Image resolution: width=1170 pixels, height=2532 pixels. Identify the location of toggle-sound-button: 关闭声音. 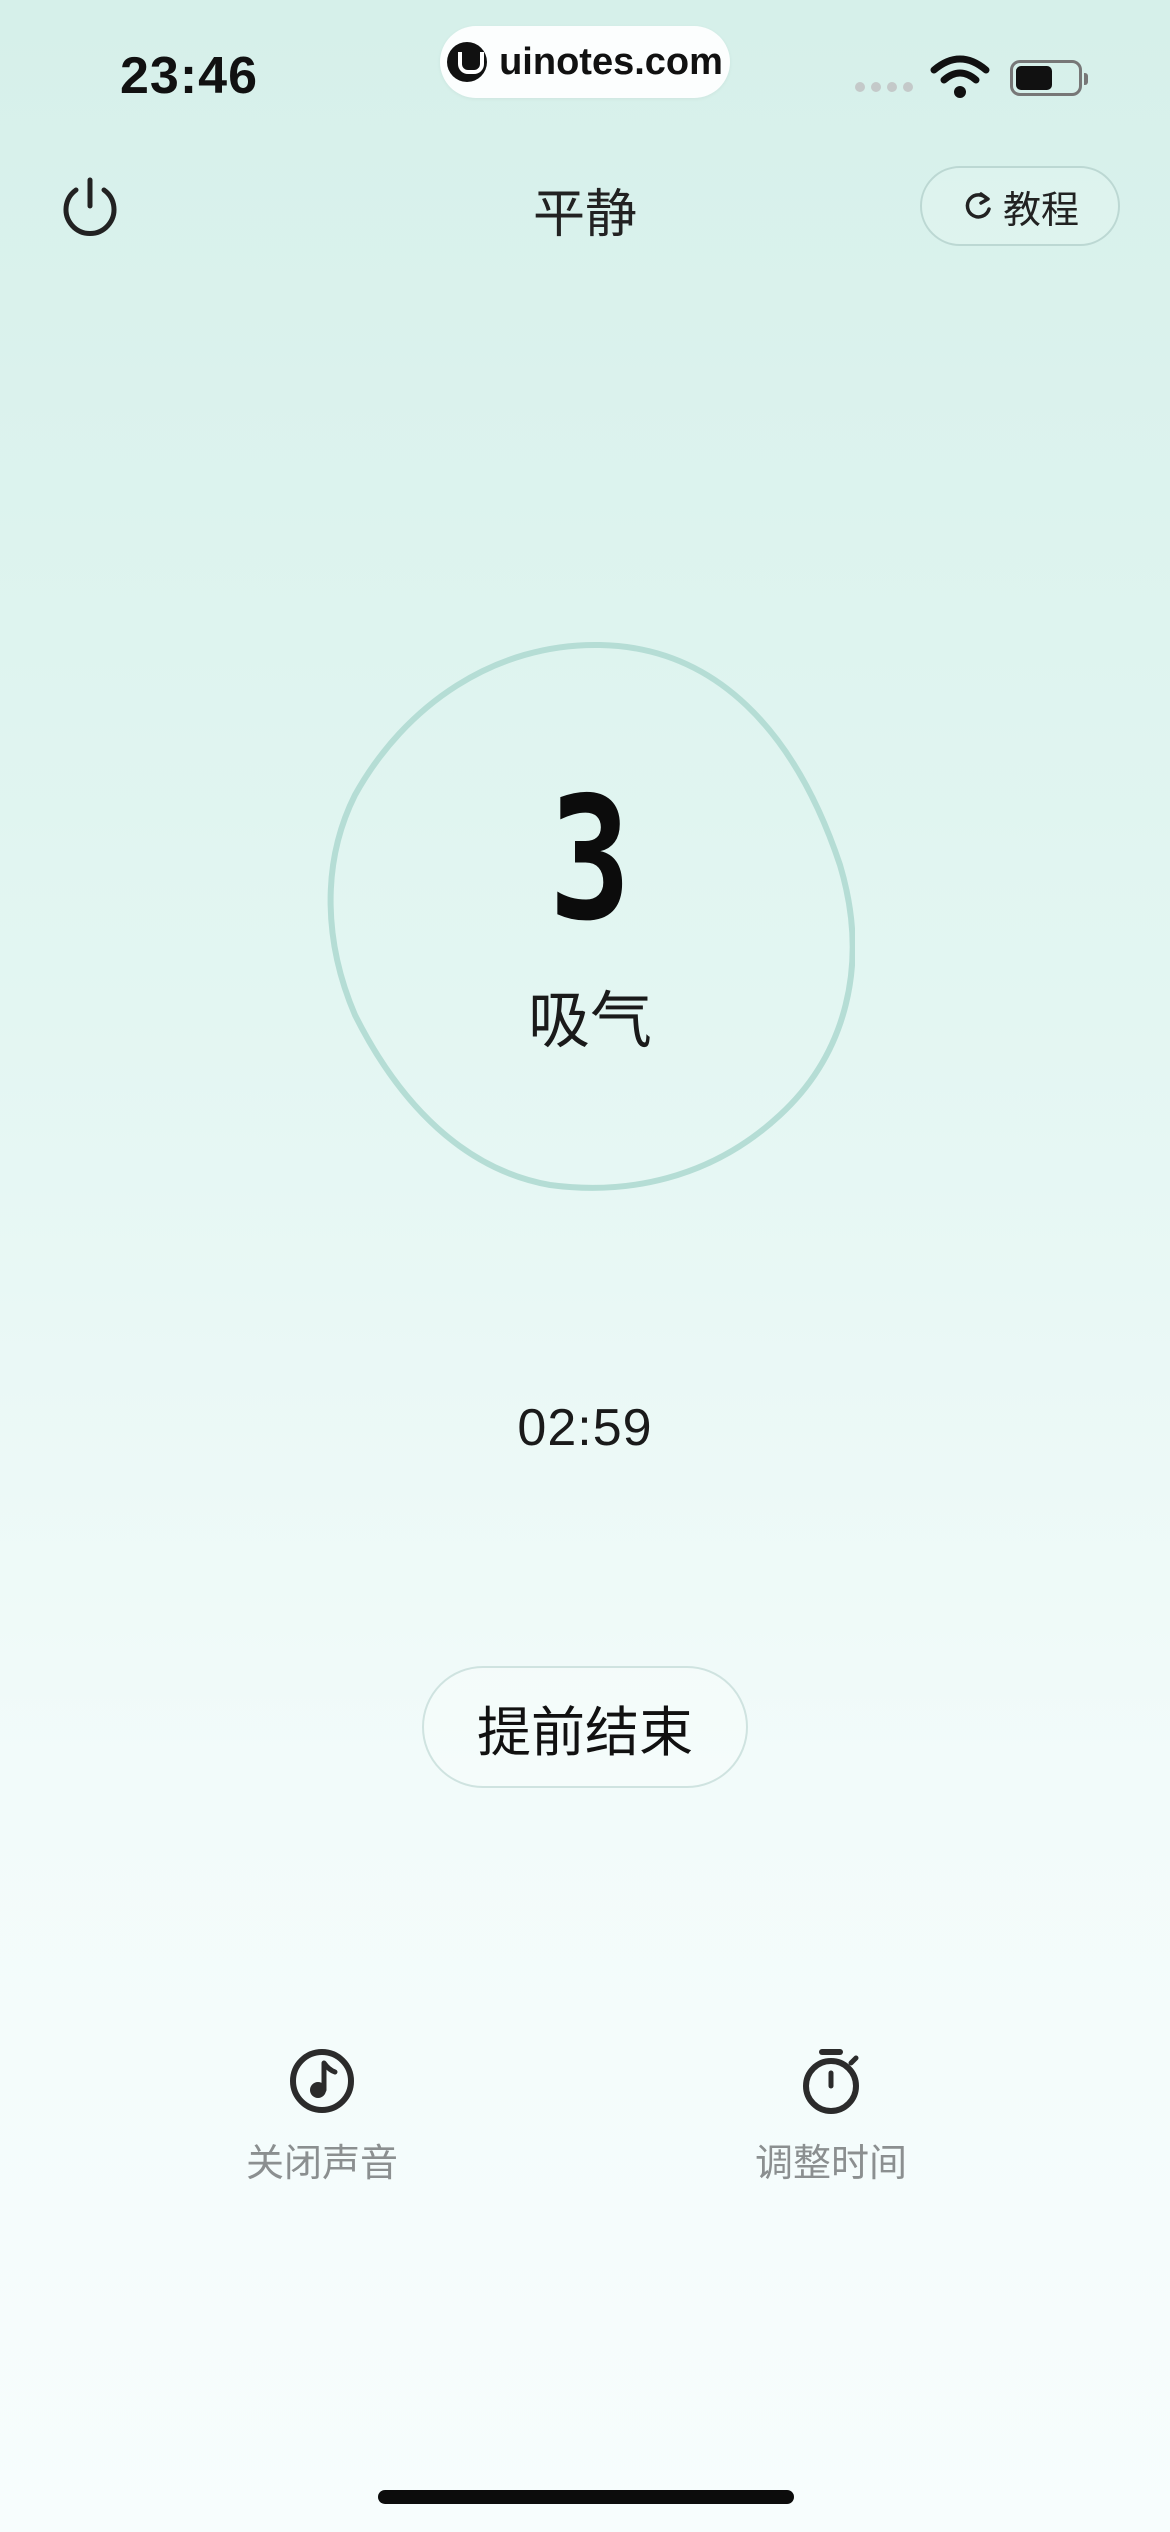
(322, 2126).